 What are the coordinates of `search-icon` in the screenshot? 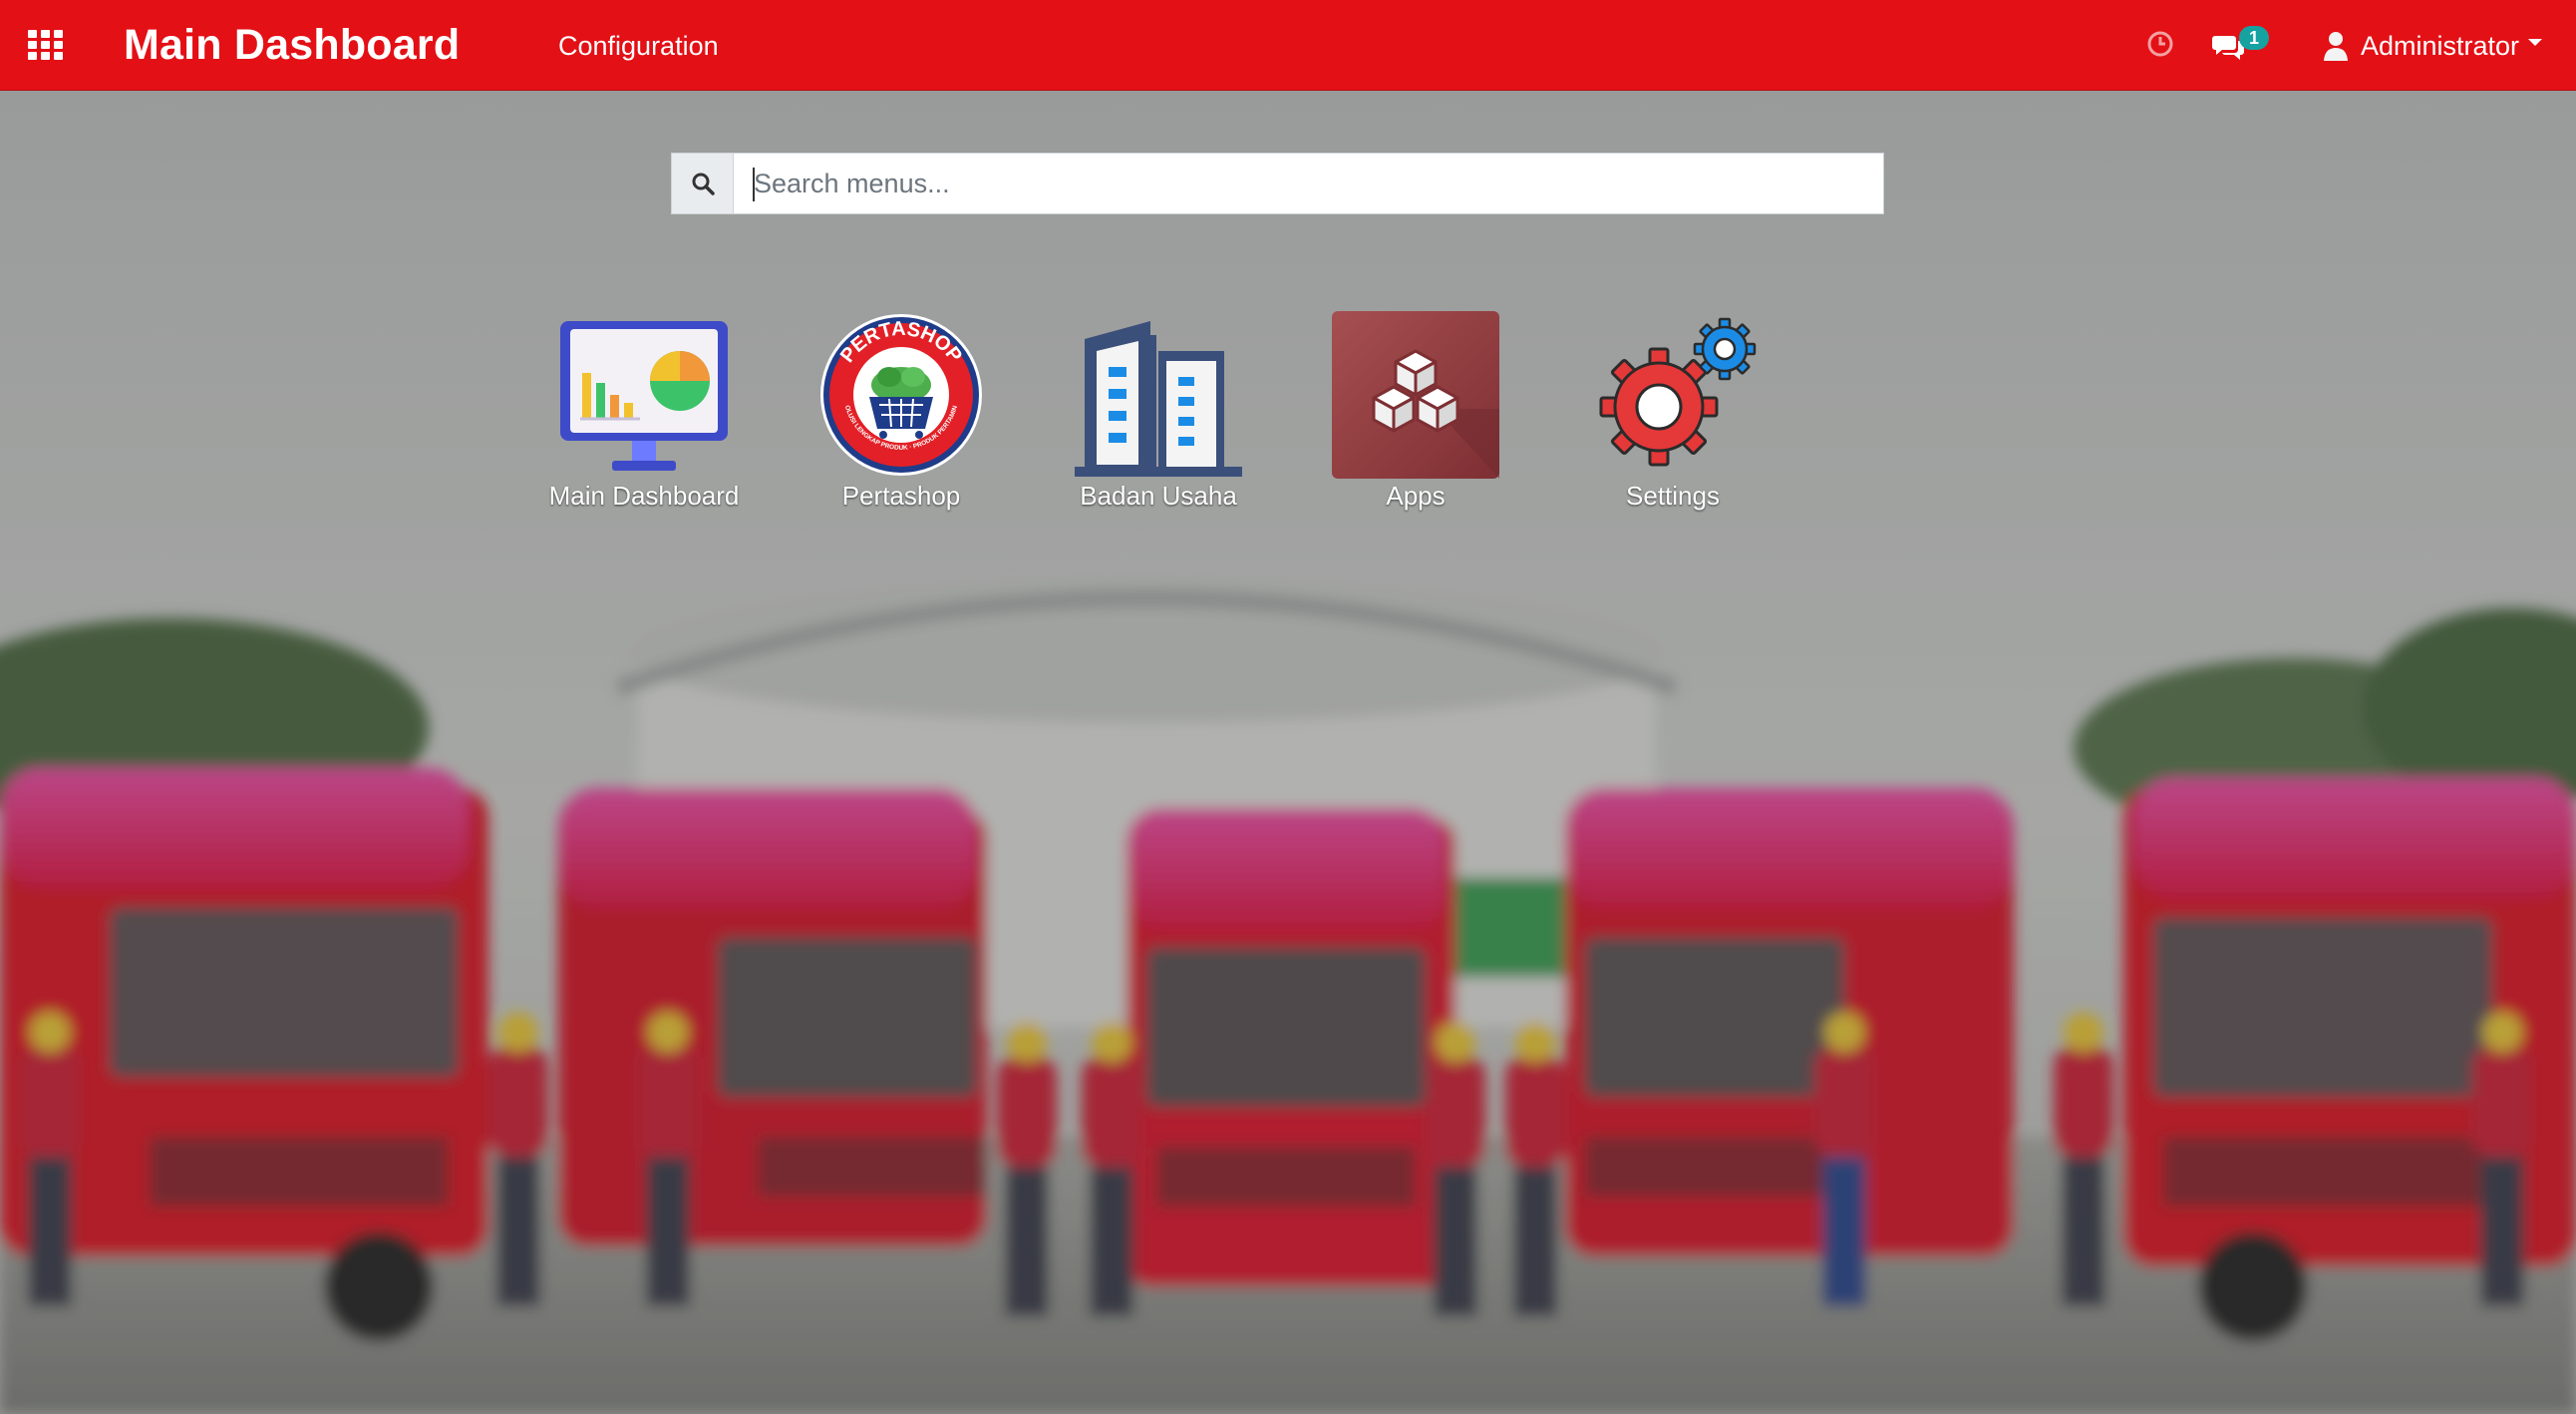 It's located at (703, 183).